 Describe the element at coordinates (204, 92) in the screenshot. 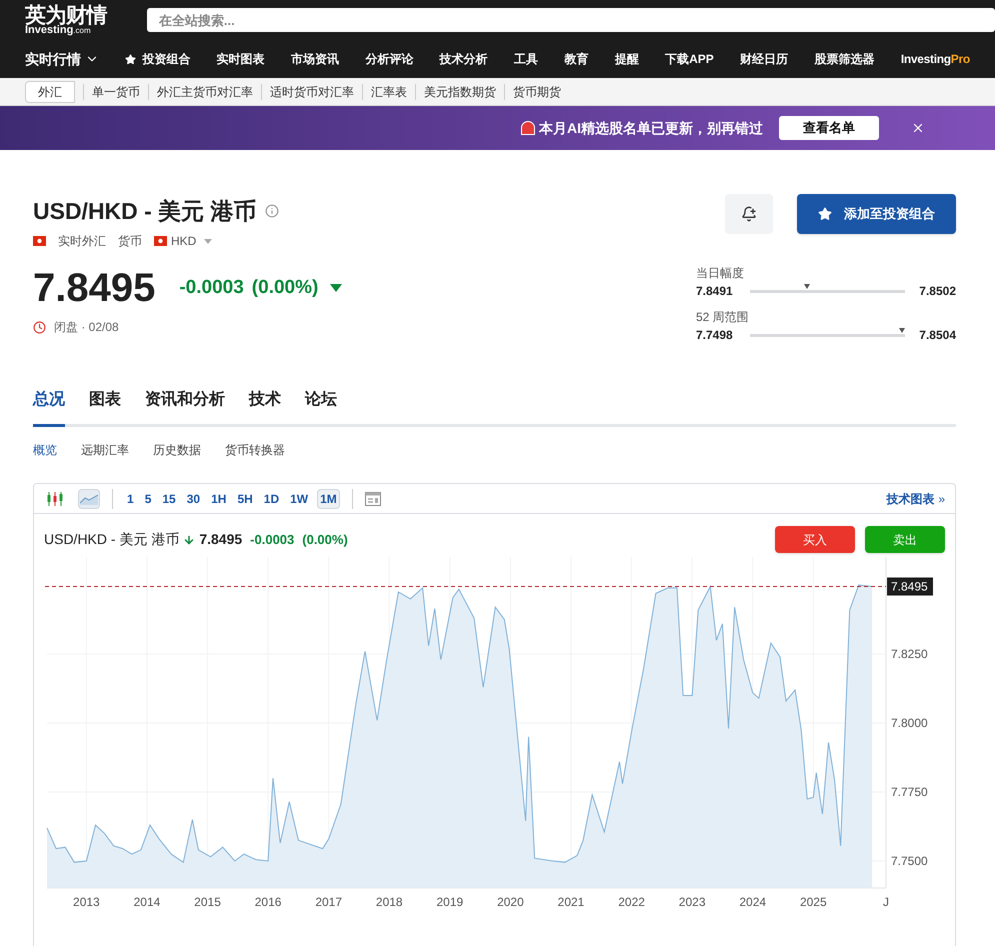

I see `subnav-link: 外汇主货币对汇率` at that location.